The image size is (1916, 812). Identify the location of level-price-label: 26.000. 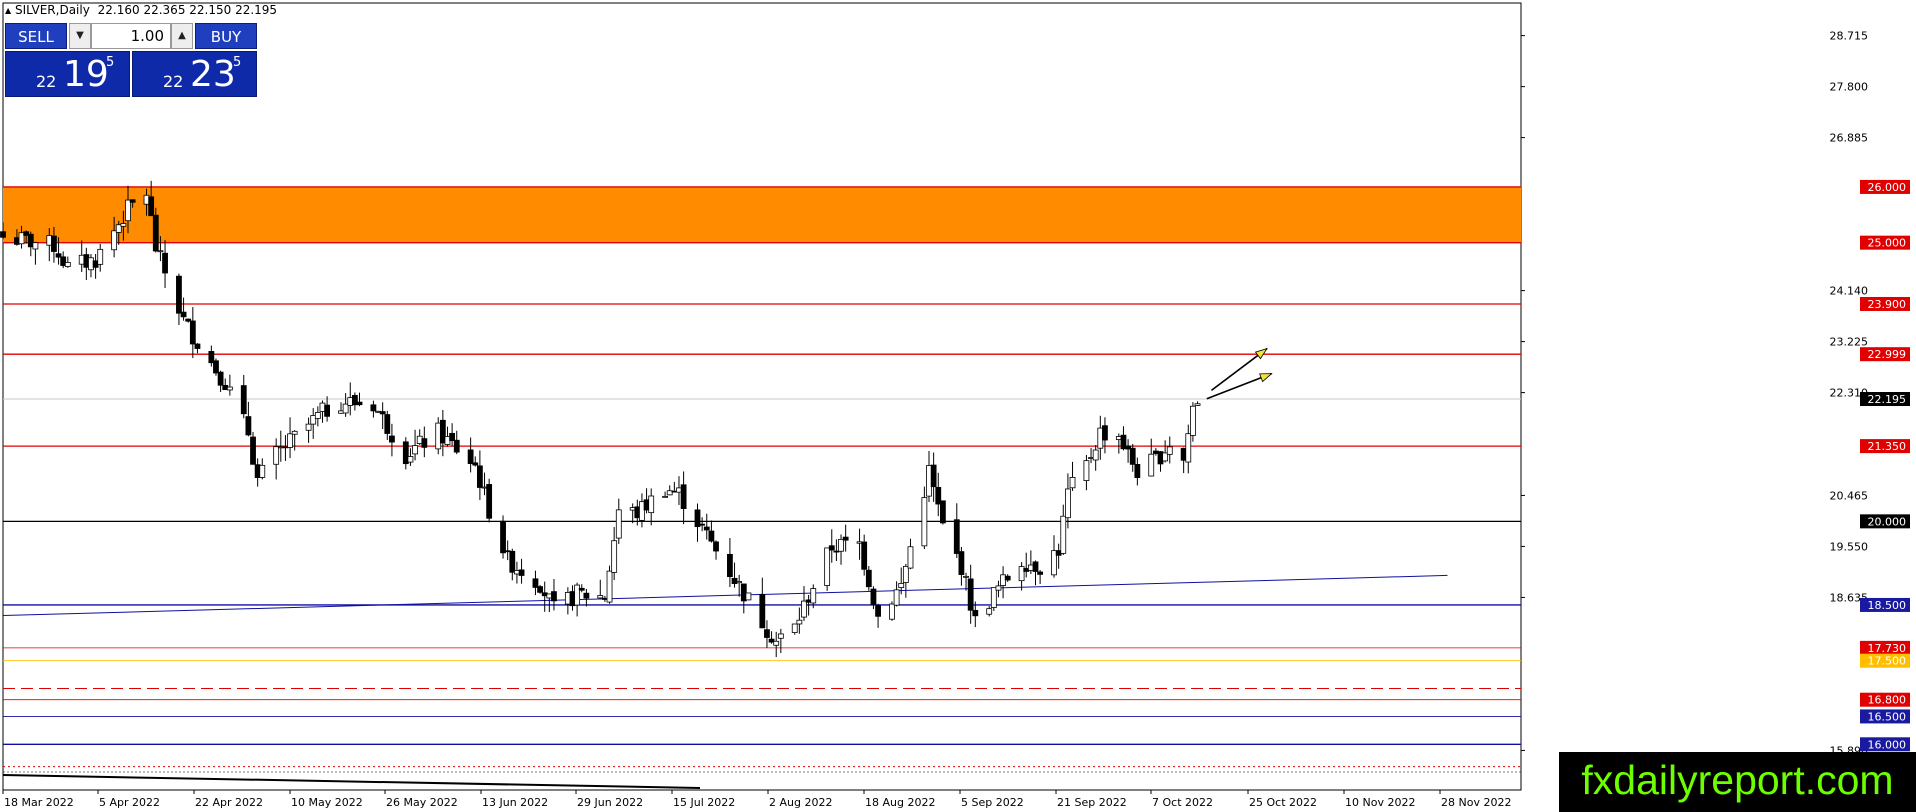
(1887, 187).